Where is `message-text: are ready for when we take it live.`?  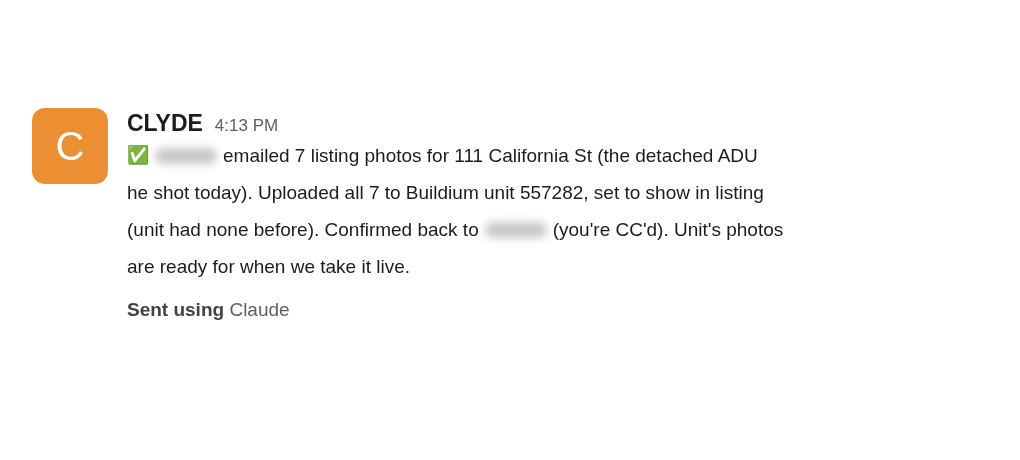 message-text: are ready for when we take it live. is located at coordinates (269, 267).